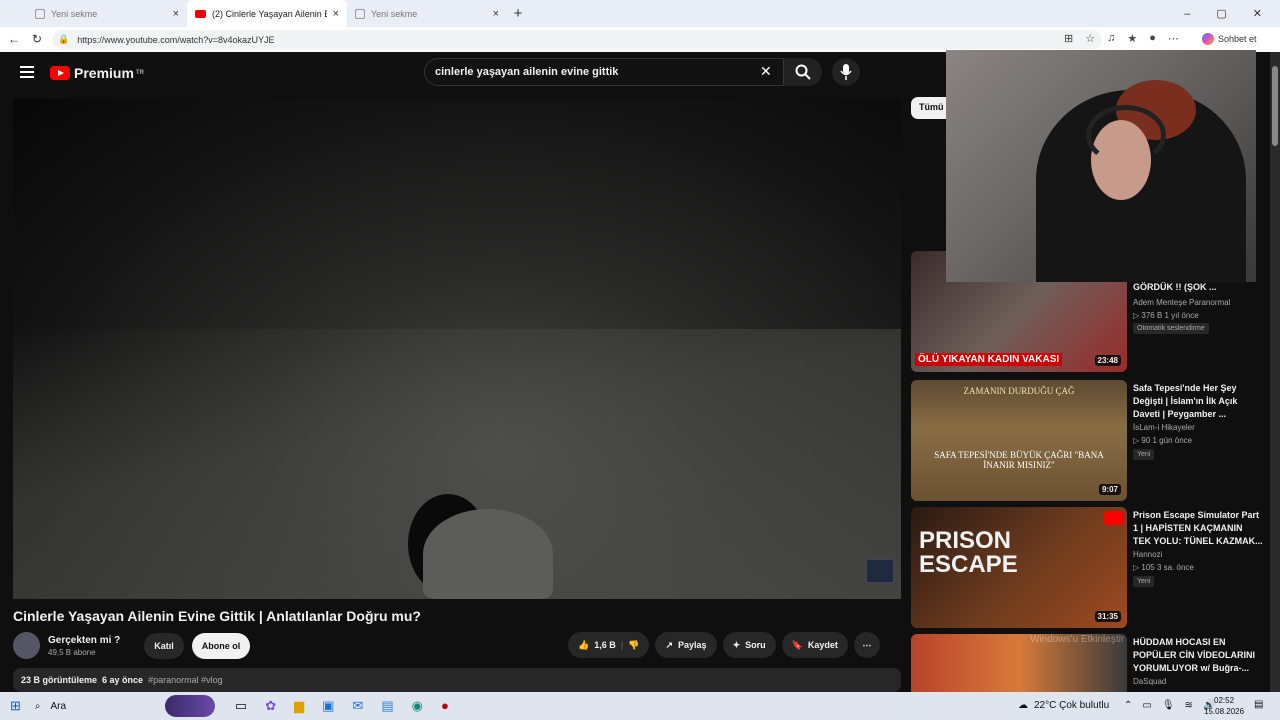  What do you see at coordinates (13, 13) in the screenshot?
I see `tab-actions-icon: ⌄` at bounding box center [13, 13].